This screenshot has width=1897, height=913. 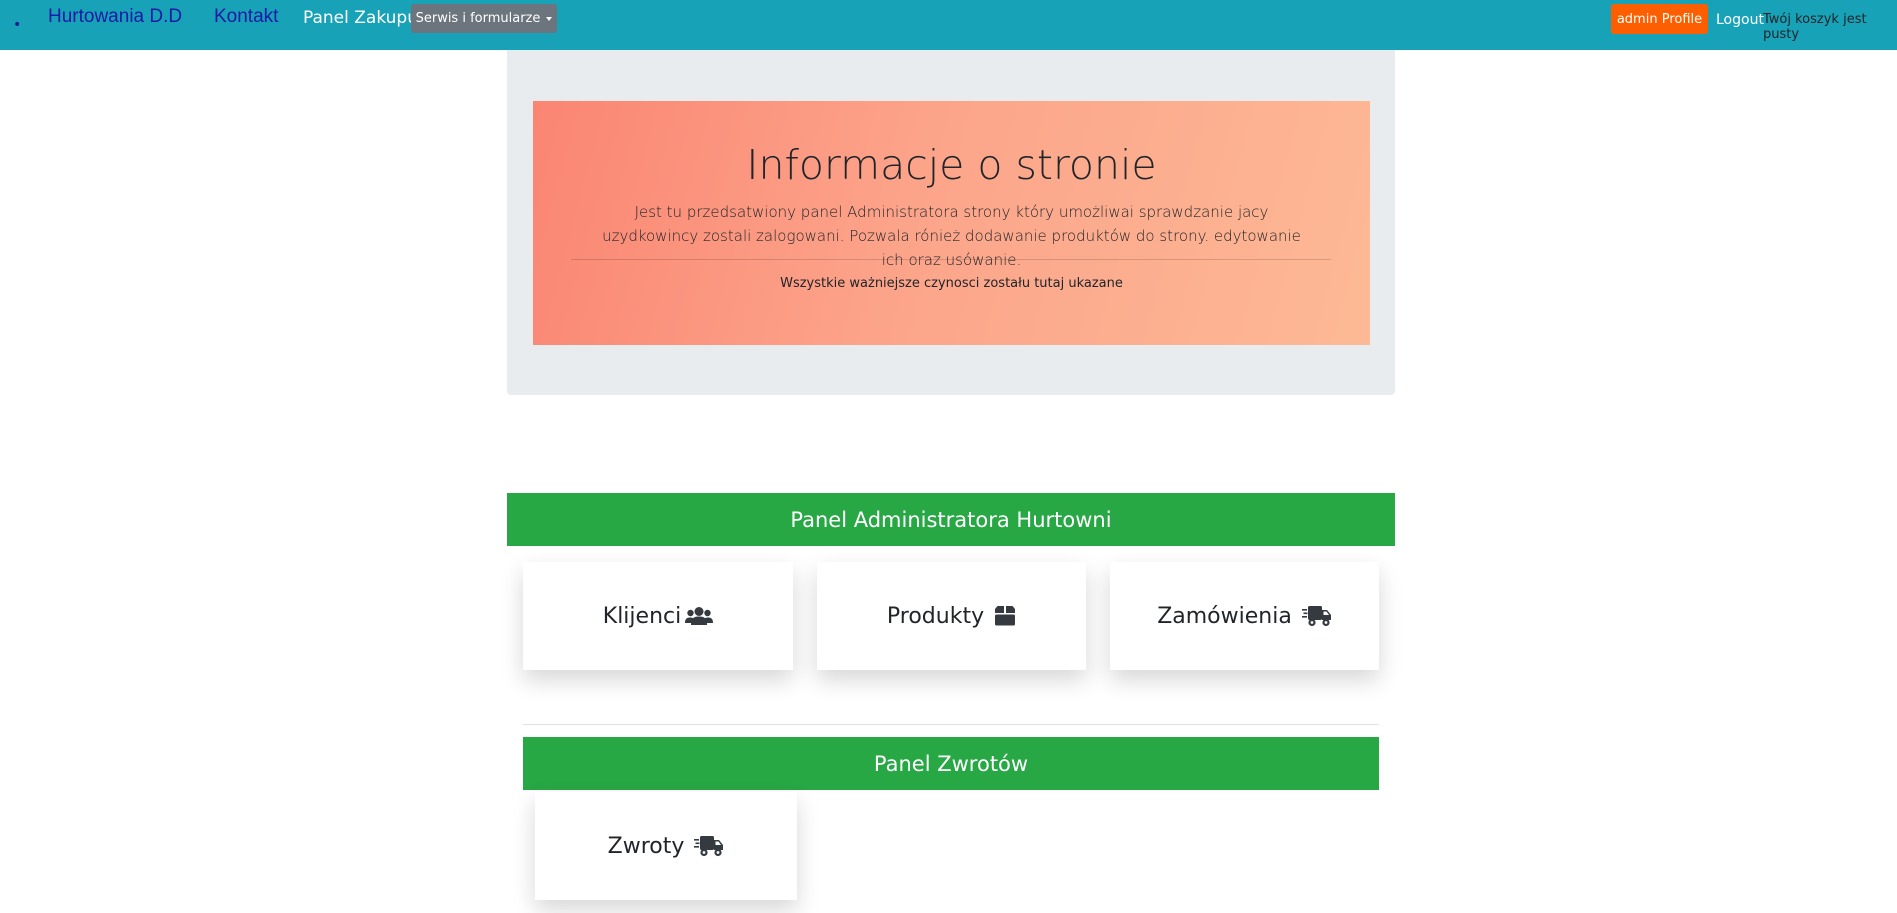 What do you see at coordinates (951, 519) in the screenshot?
I see `admin-panel-header: Panel Administratora Hurtowni` at bounding box center [951, 519].